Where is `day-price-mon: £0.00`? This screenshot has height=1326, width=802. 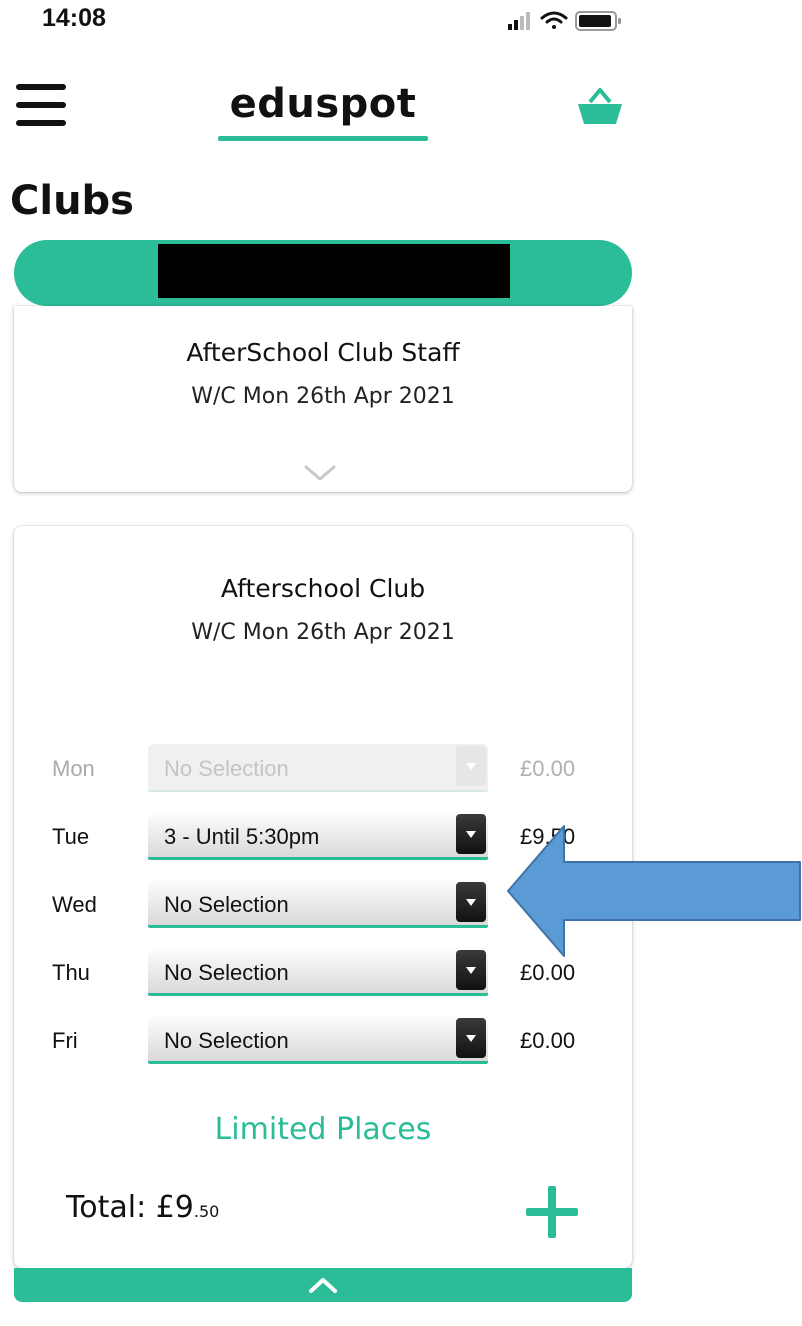 day-price-mon: £0.00 is located at coordinates (548, 768).